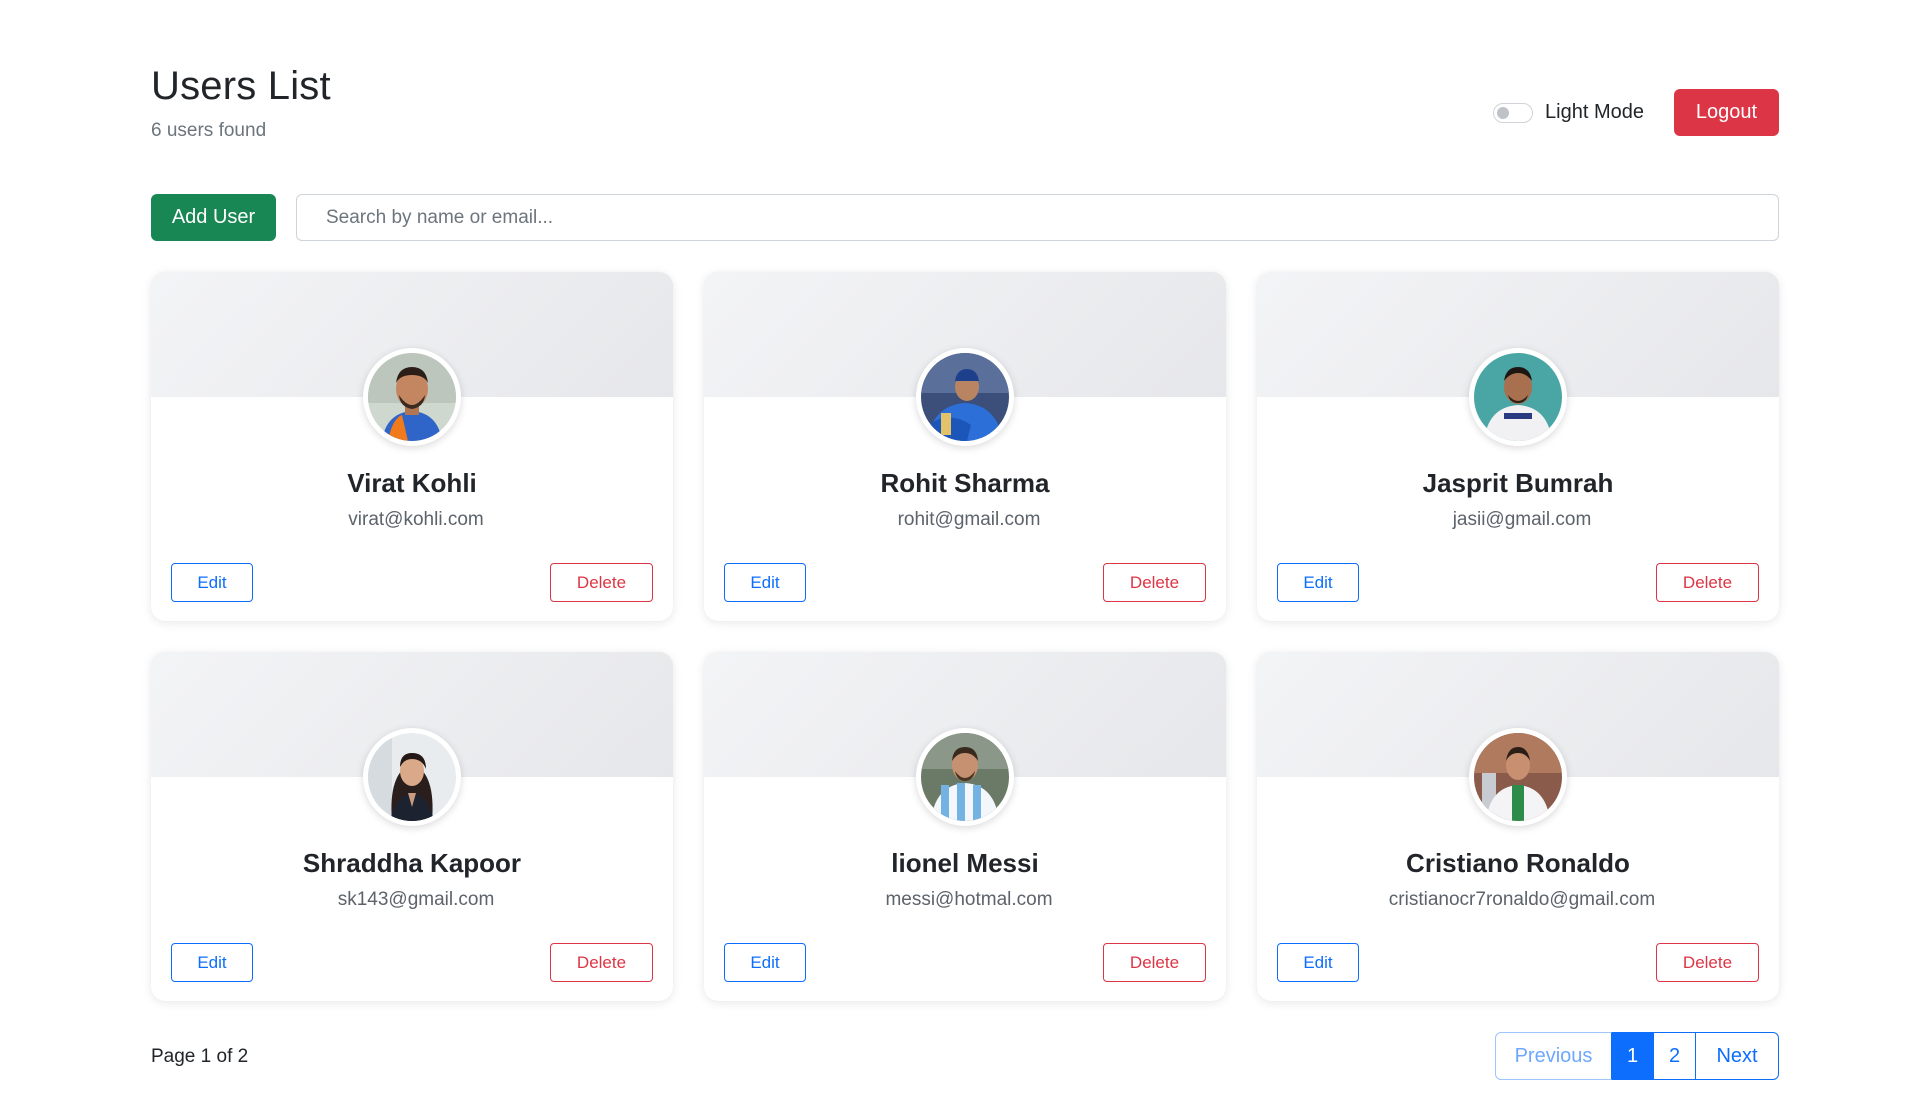 The width and height of the screenshot is (1920, 1103). What do you see at coordinates (1633, 1056) in the screenshot?
I see `page-button-1: 1` at bounding box center [1633, 1056].